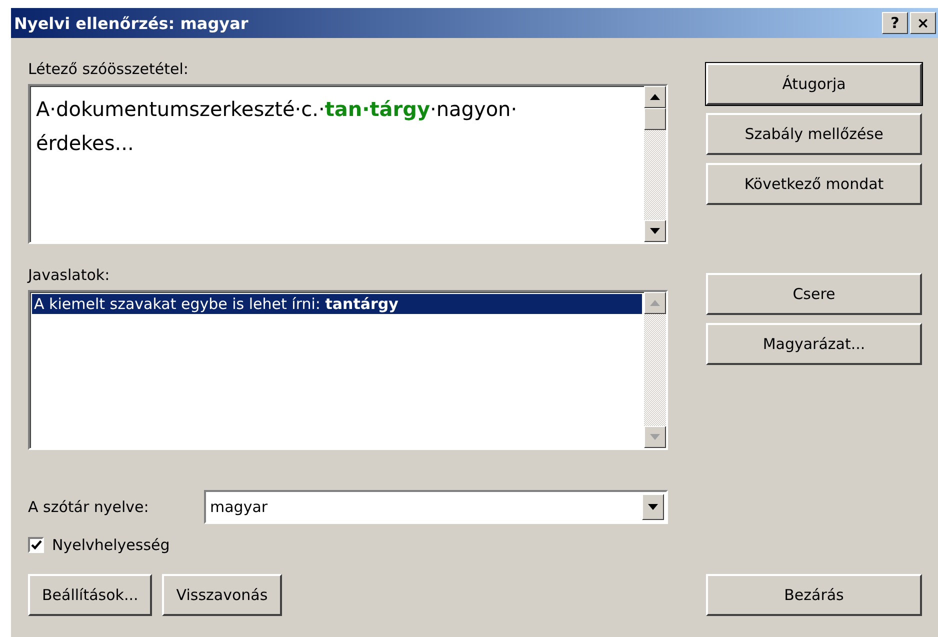 The height and width of the screenshot is (637, 938). What do you see at coordinates (814, 595) in the screenshot?
I see `close-dialog-button: Bezárás` at bounding box center [814, 595].